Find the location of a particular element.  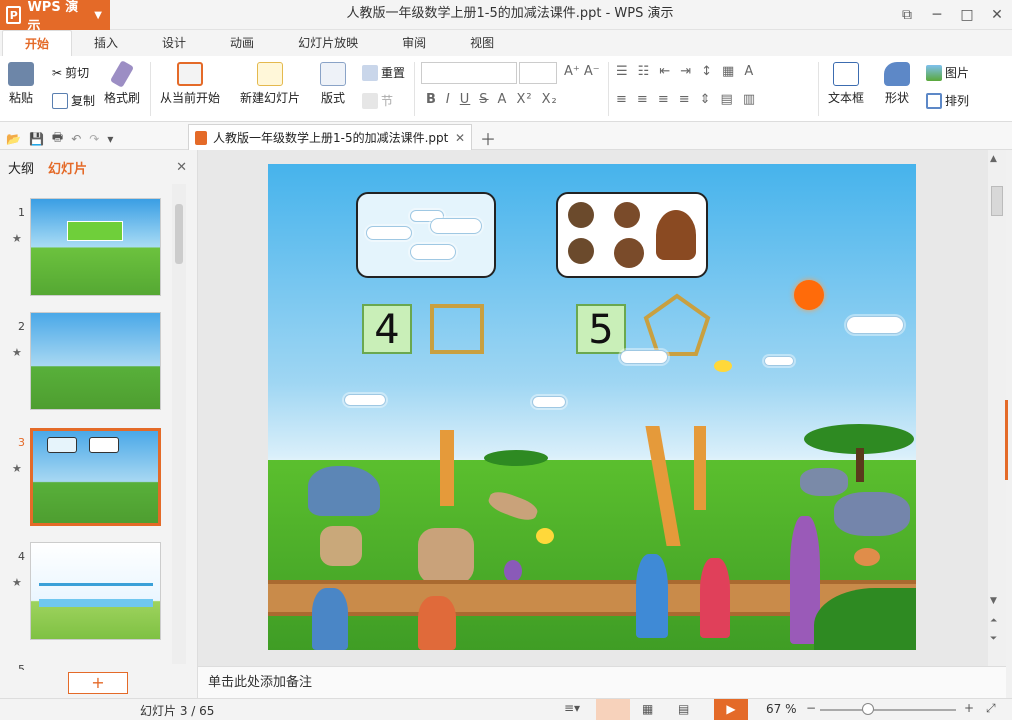

brush-icon is located at coordinates (122, 74).